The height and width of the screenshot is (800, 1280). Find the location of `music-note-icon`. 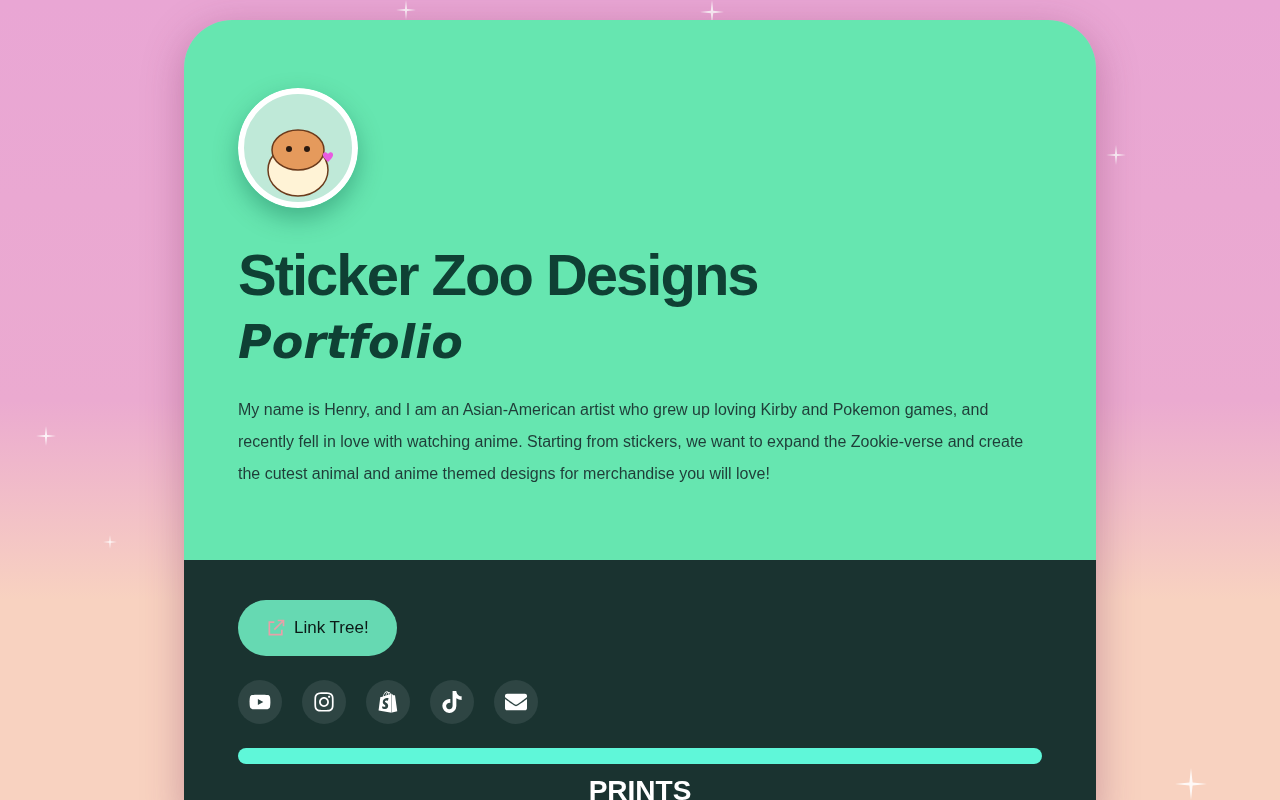

music-note-icon is located at coordinates (452, 702).